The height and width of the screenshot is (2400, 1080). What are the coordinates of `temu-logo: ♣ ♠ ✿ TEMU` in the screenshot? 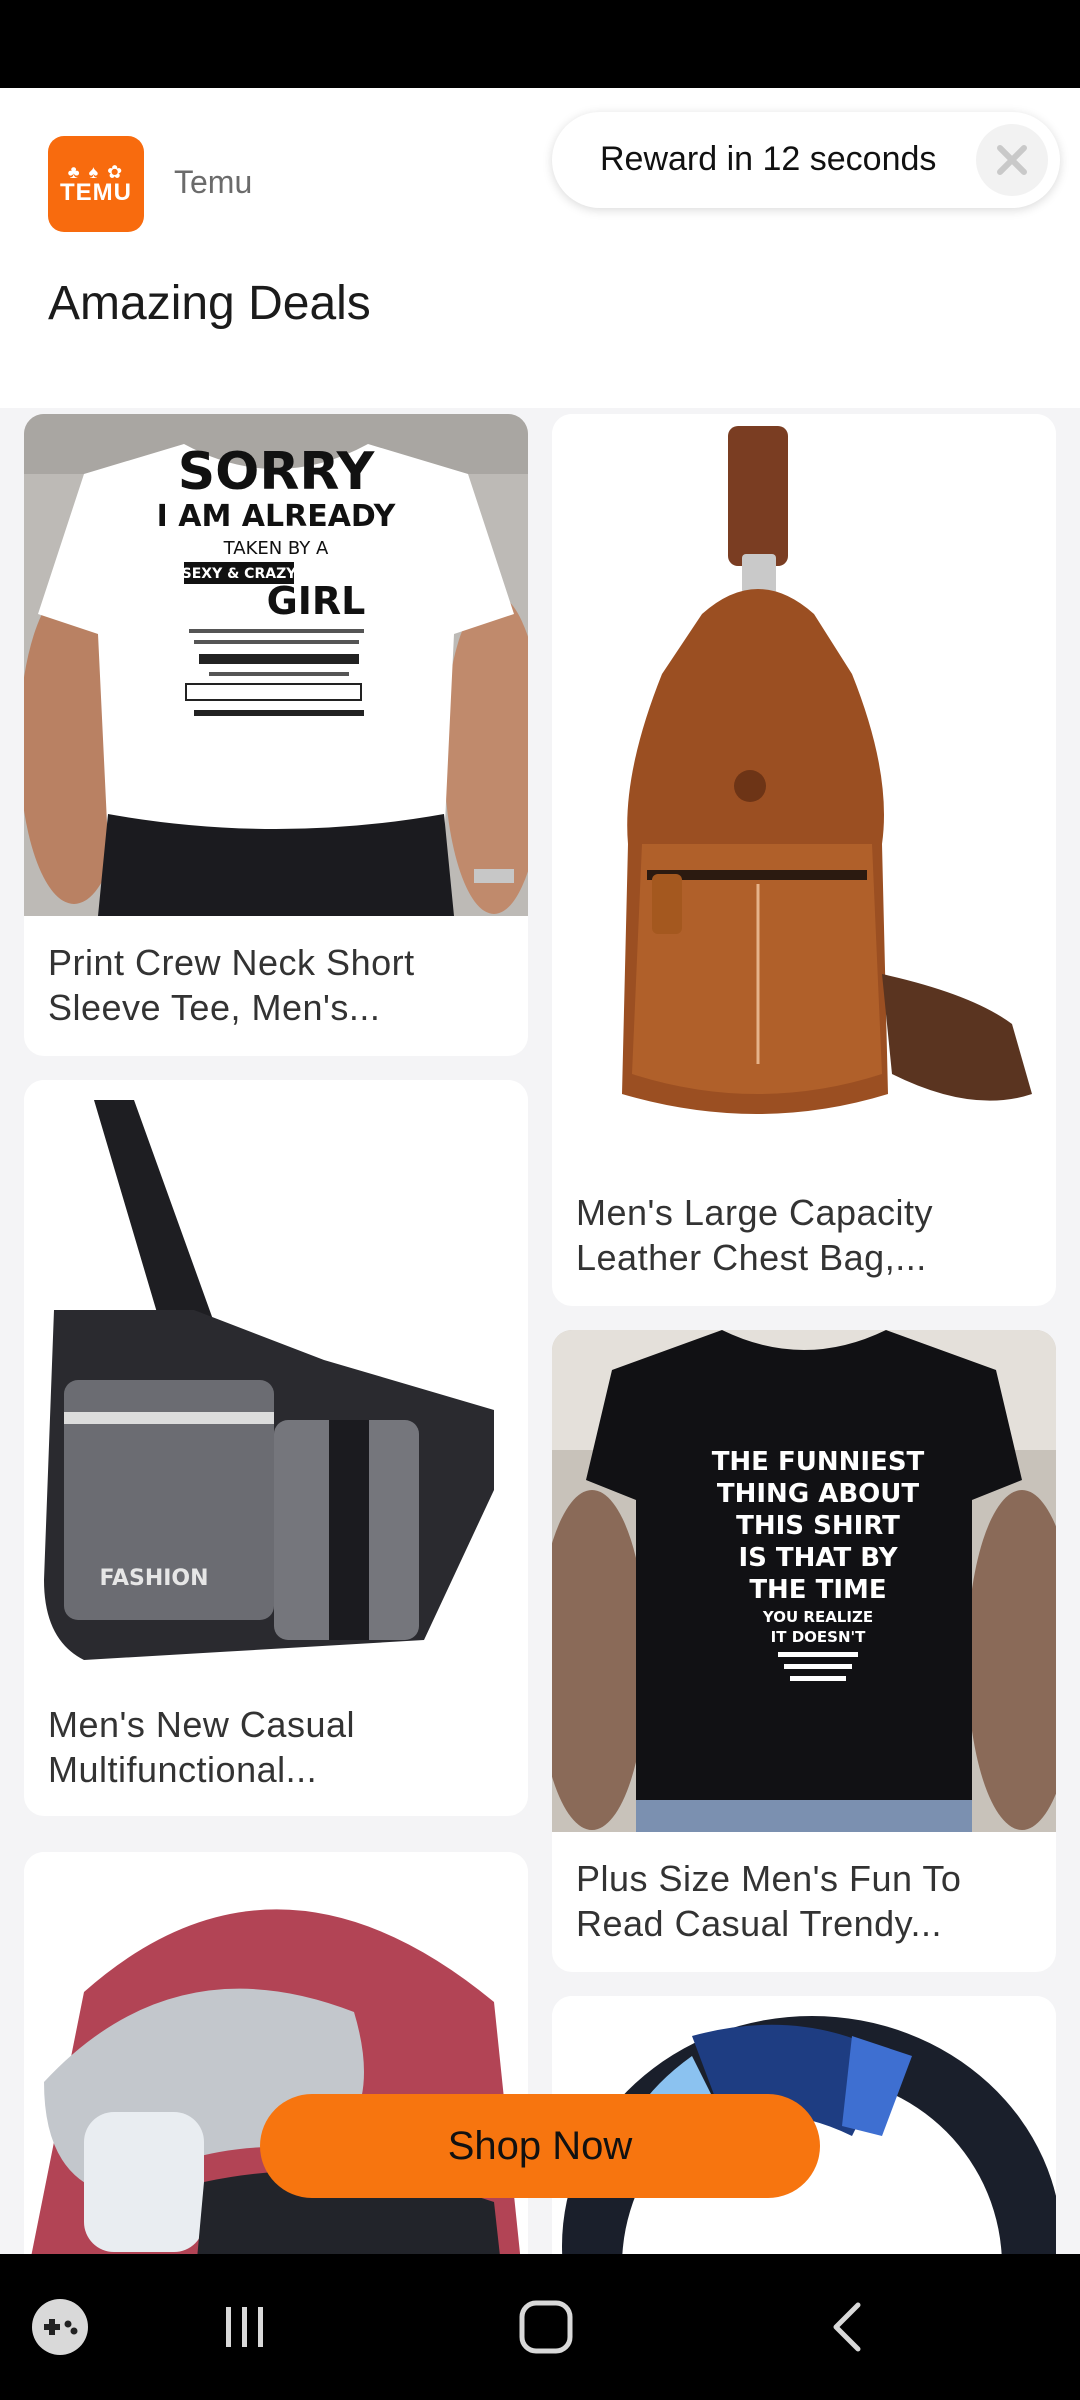 It's located at (96, 184).